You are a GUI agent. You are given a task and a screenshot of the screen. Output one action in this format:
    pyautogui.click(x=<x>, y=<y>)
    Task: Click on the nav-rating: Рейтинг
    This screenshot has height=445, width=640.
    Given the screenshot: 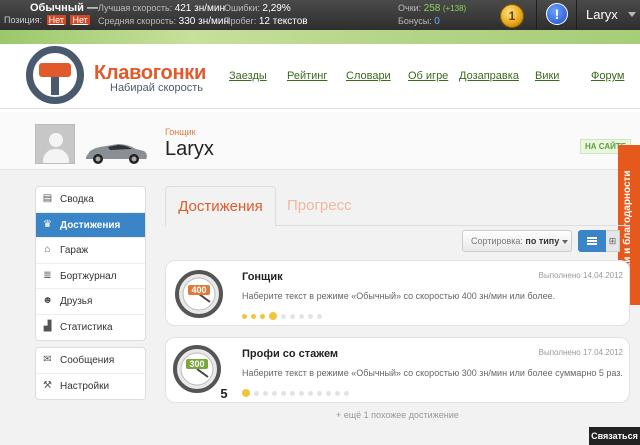 What is the action you would take?
    pyautogui.click(x=307, y=76)
    